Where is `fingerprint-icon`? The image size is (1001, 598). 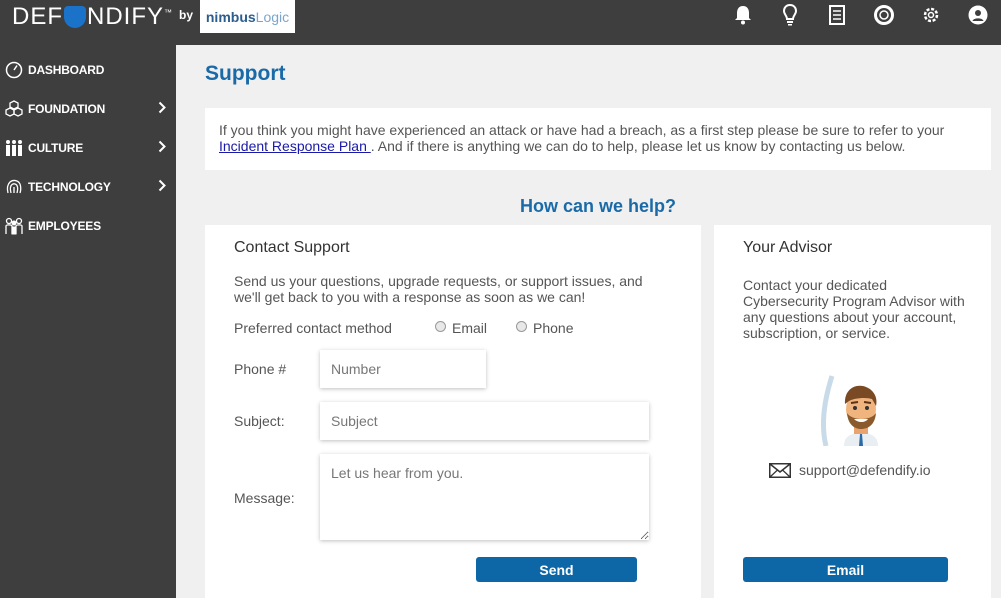
fingerprint-icon is located at coordinates (14, 187).